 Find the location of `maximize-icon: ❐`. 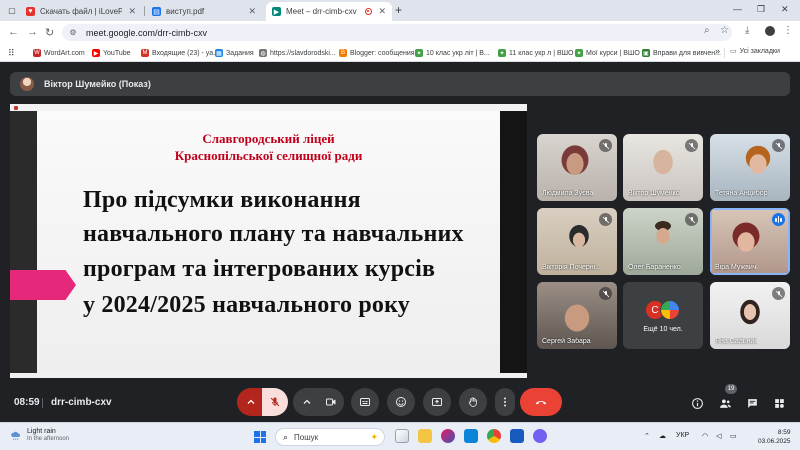

maximize-icon: ❐ is located at coordinates (761, 9).